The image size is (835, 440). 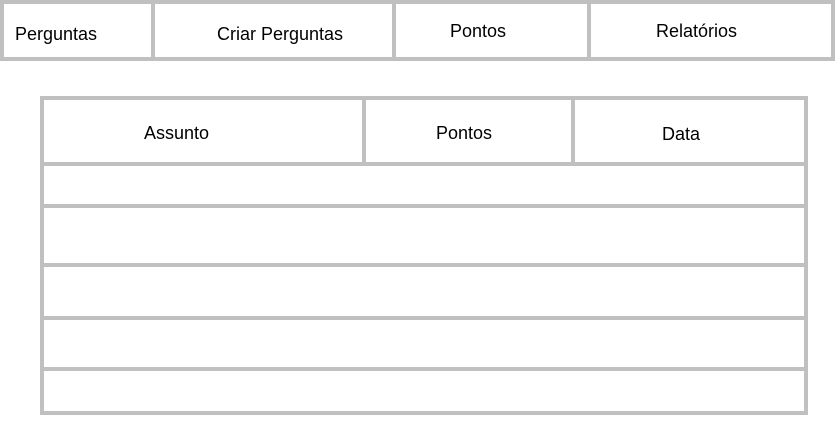 I want to click on tab-pontos: Pontos, so click(x=491, y=30).